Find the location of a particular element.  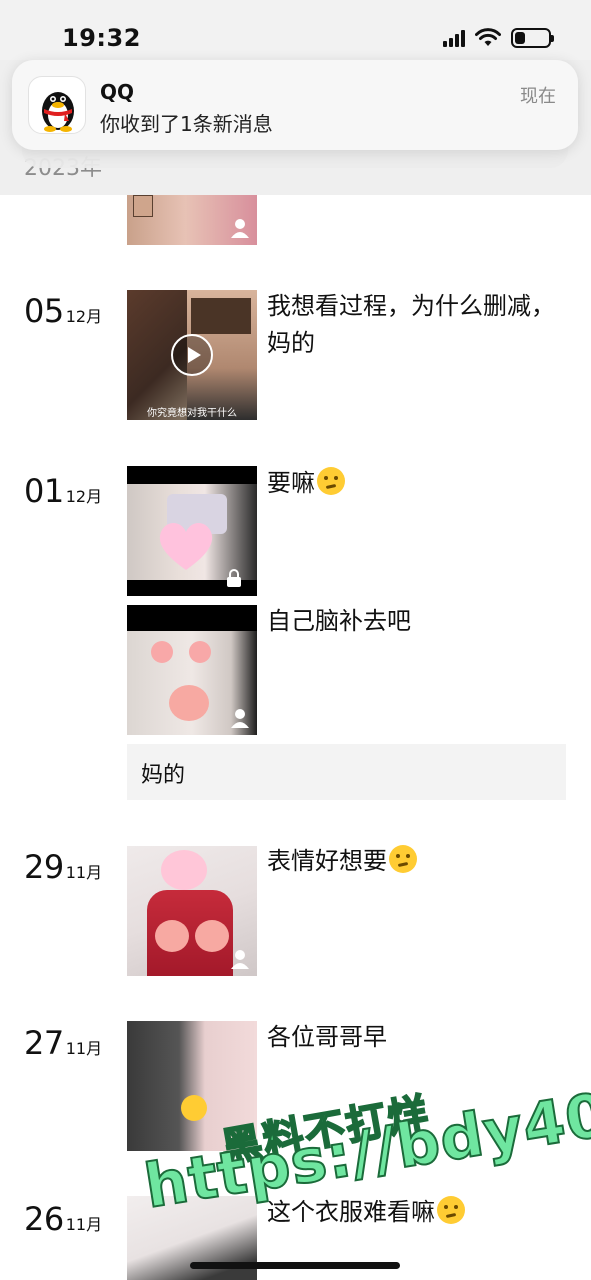

entry-day: 01 is located at coordinates (44, 491).